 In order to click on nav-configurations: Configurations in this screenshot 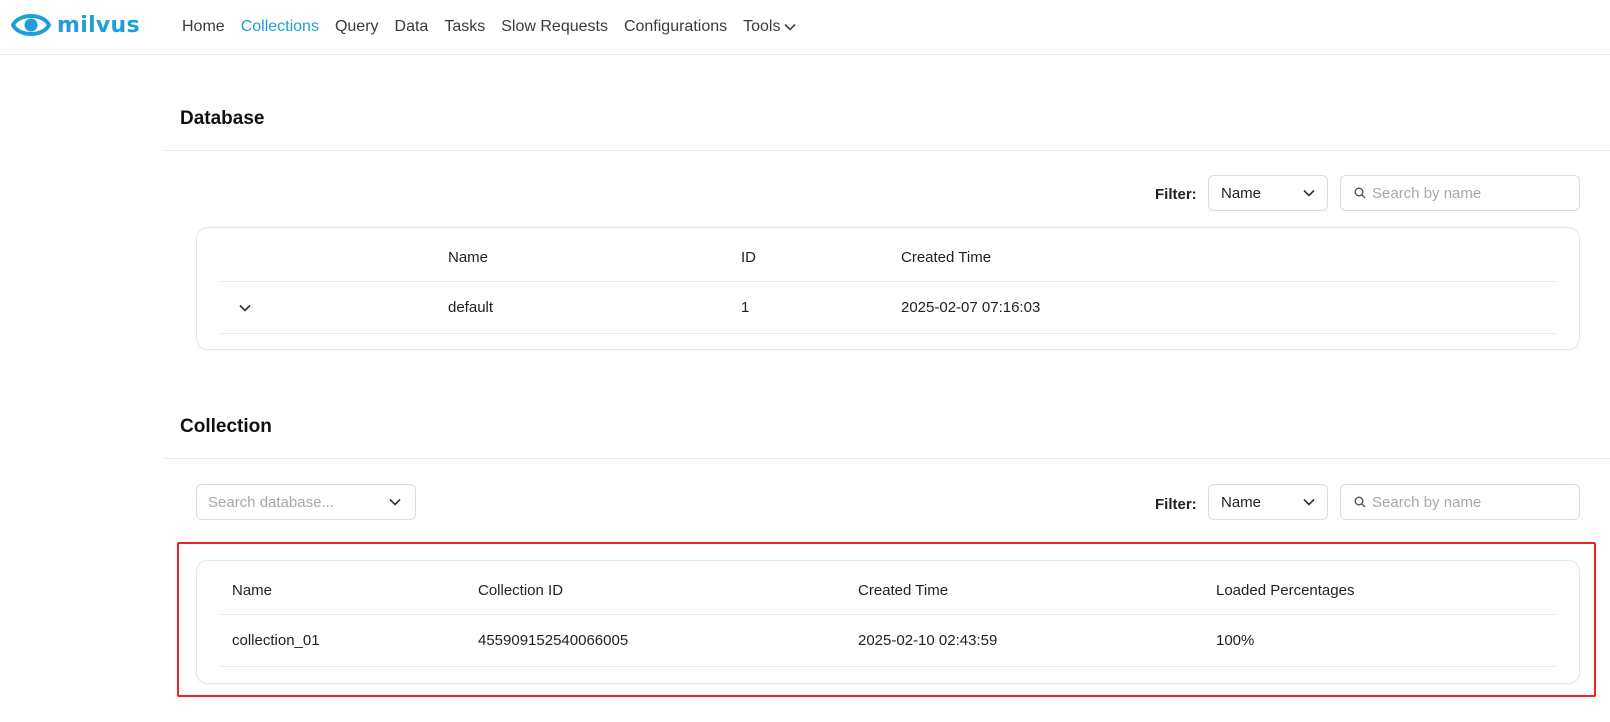, I will do `click(675, 27)`.